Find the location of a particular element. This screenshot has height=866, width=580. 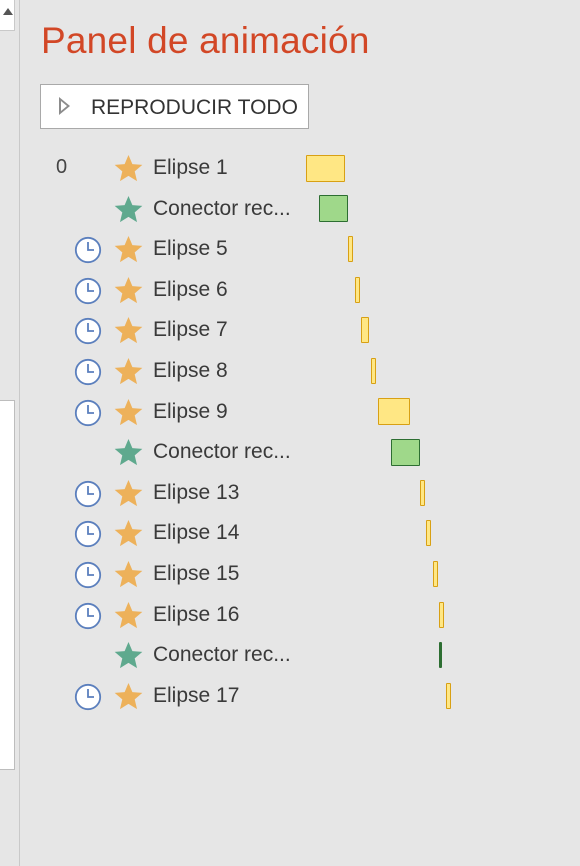

animation-name: Elipse 8 is located at coordinates (190, 370).